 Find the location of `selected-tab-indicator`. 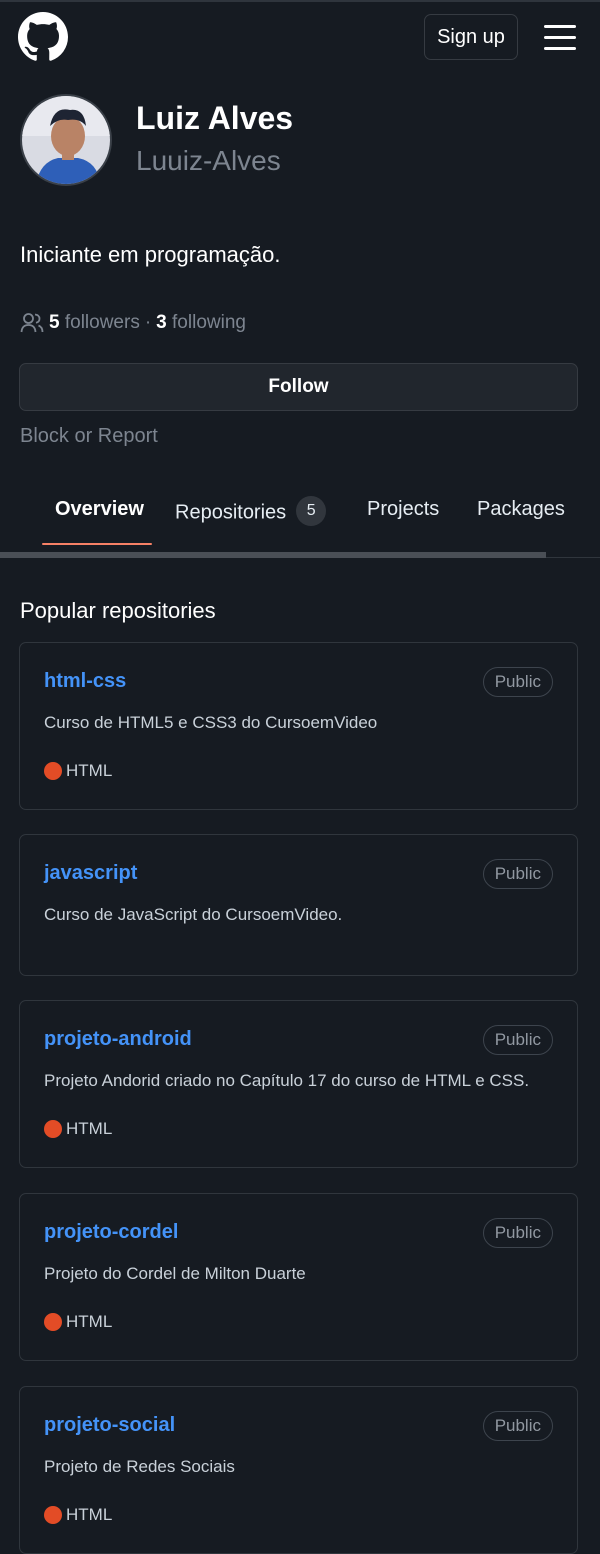

selected-tab-indicator is located at coordinates (97, 544).